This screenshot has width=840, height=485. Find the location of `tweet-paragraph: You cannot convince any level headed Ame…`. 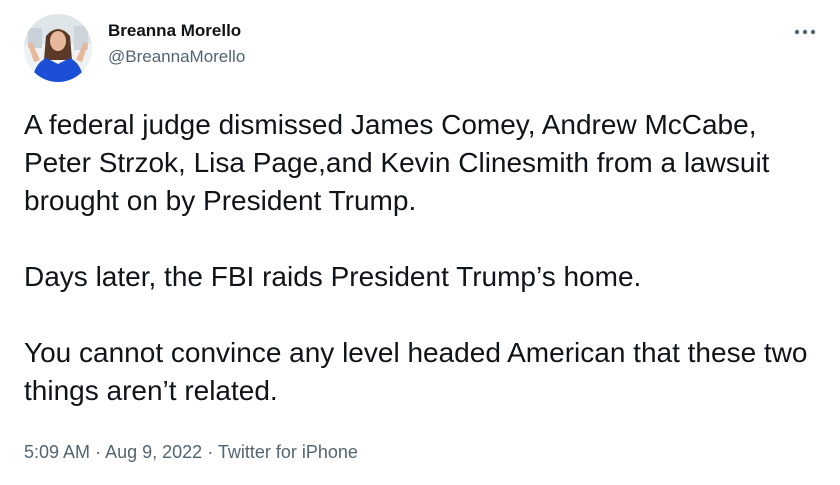

tweet-paragraph: You cannot convince any level headed Ame… is located at coordinates (416, 371).